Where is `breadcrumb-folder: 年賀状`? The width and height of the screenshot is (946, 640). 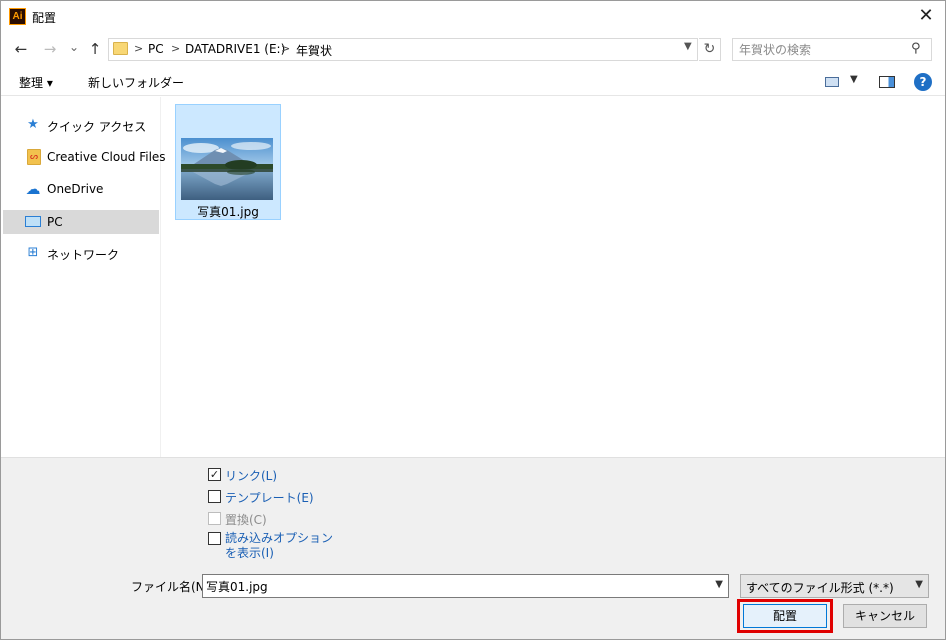 breadcrumb-folder: 年賀状 is located at coordinates (314, 50).